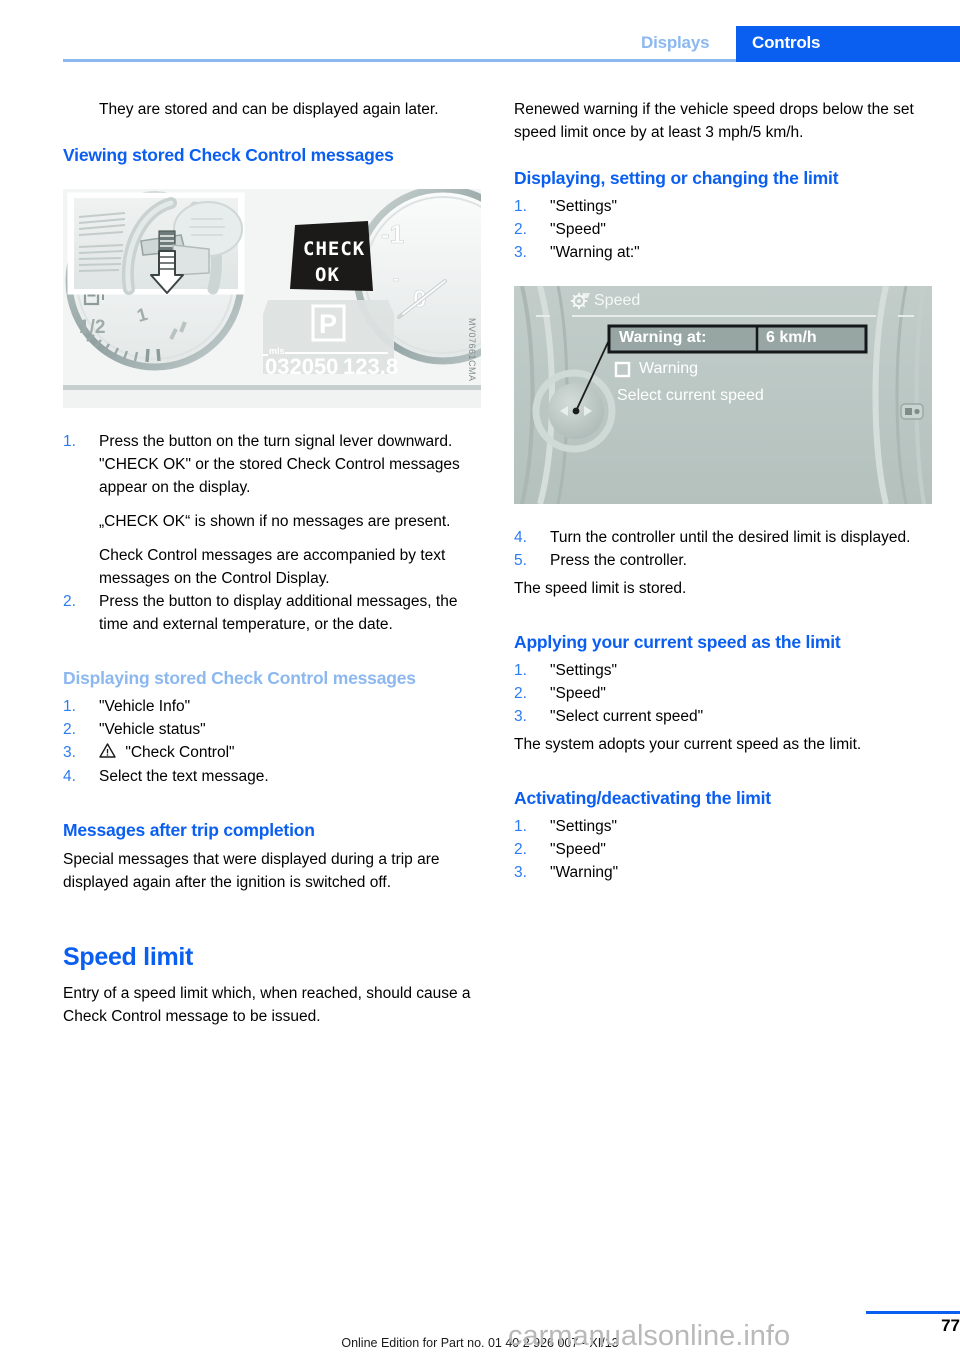 The height and width of the screenshot is (1362, 960). I want to click on list-item: 3. "Select current speed", so click(723, 716).